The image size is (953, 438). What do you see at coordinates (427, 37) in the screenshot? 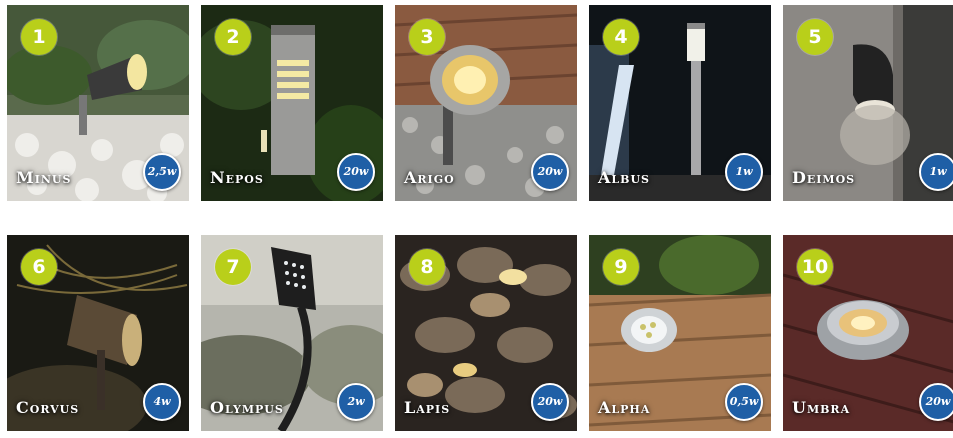
I see `product-number-badge: 3` at bounding box center [427, 37].